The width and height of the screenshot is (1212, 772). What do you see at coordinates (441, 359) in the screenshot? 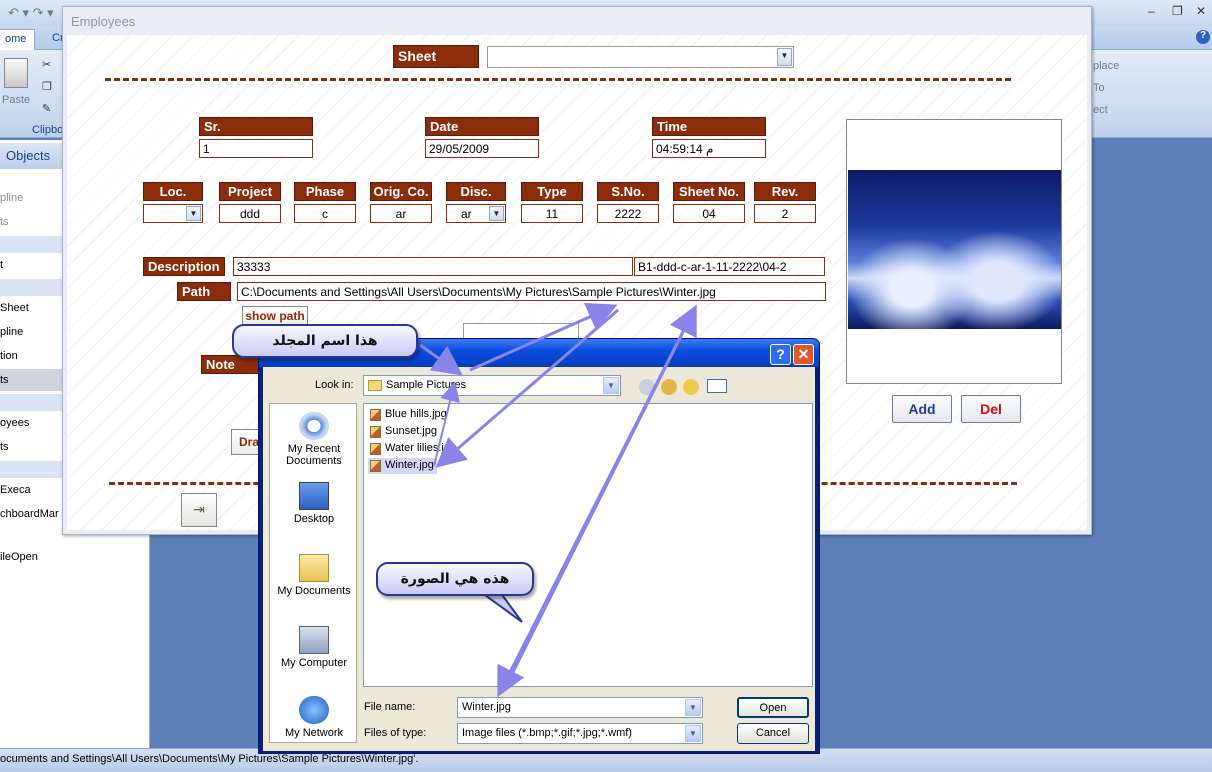
I see `arrow-to-look-in` at bounding box center [441, 359].